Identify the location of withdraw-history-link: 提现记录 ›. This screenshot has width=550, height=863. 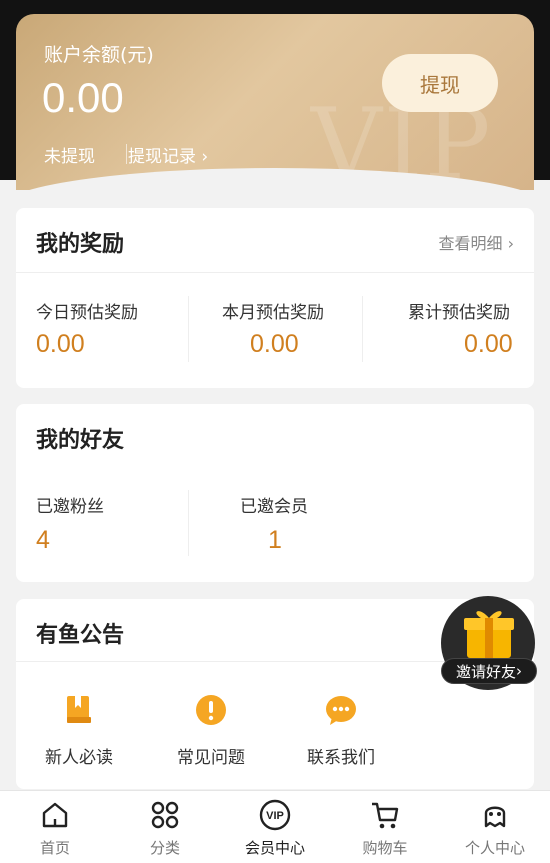
(168, 154).